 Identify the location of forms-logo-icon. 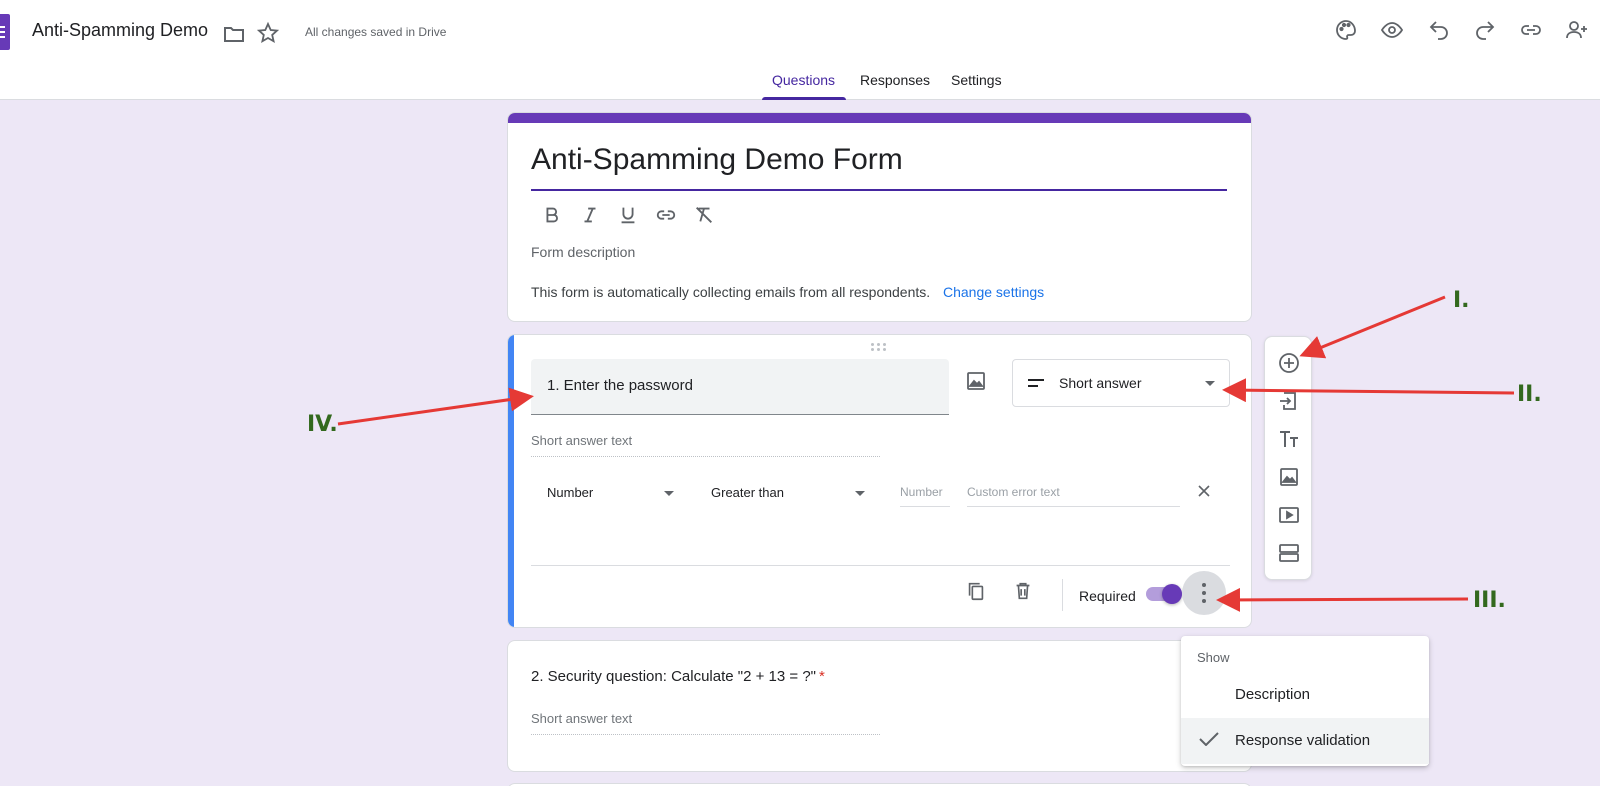
(5, 32).